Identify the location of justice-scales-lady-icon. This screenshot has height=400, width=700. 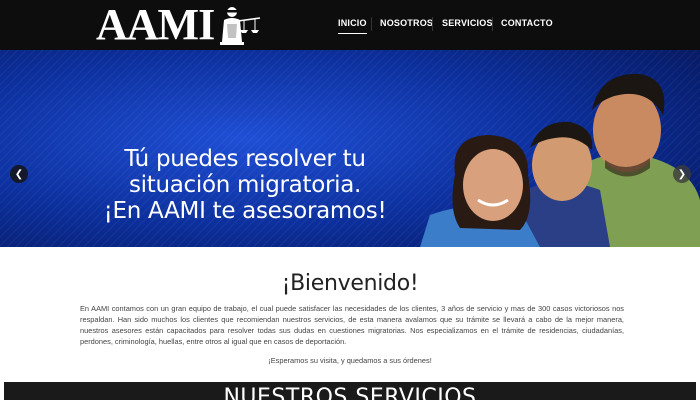
(240, 26).